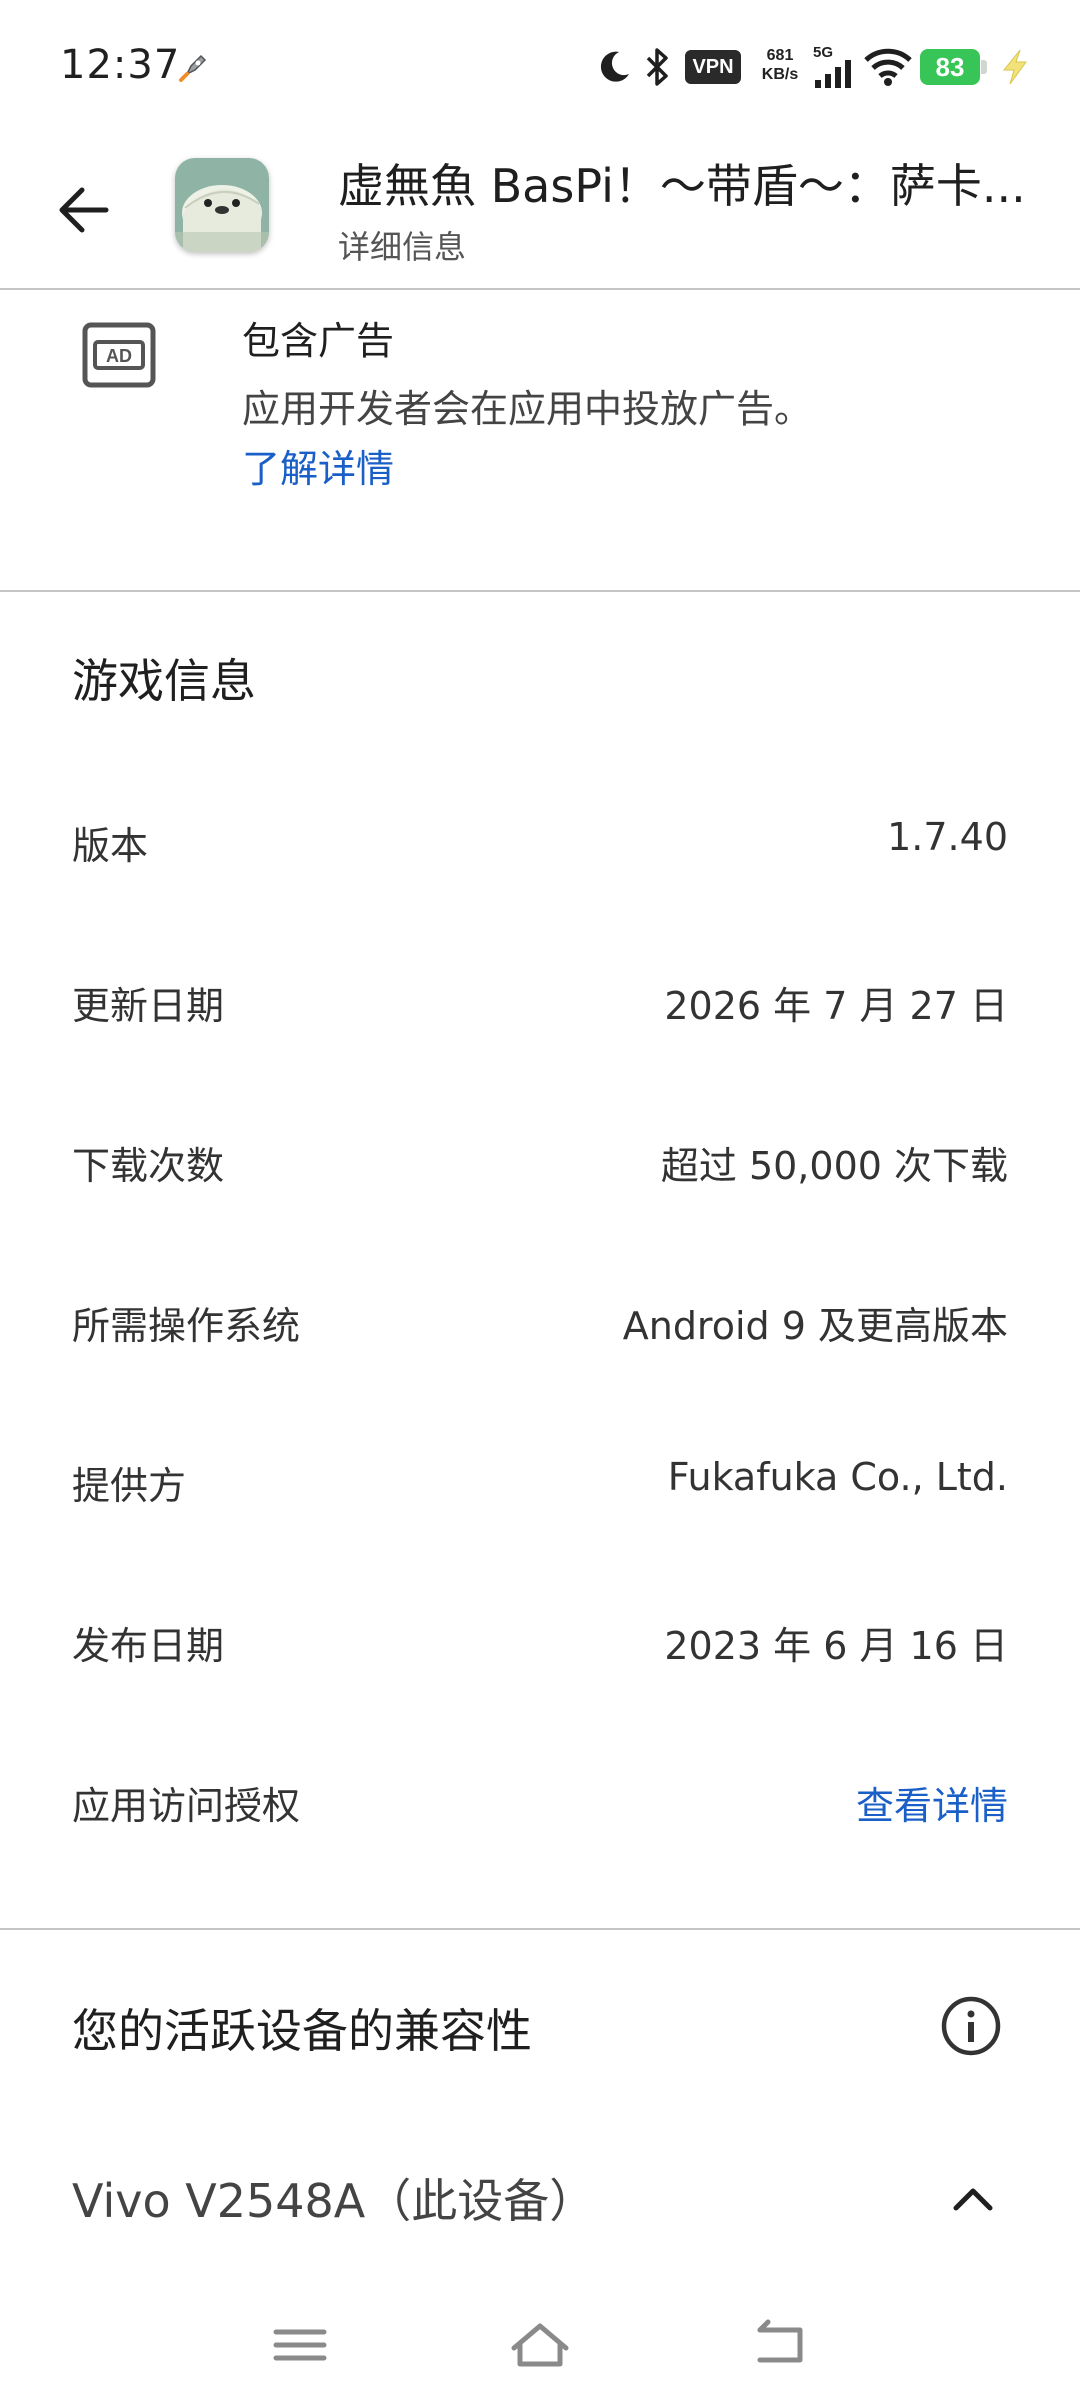 The height and width of the screenshot is (2400, 1080). Describe the element at coordinates (540, 1640) in the screenshot. I see `info-row-release-date: 发布日期 2023 年 6 月 16 日` at that location.